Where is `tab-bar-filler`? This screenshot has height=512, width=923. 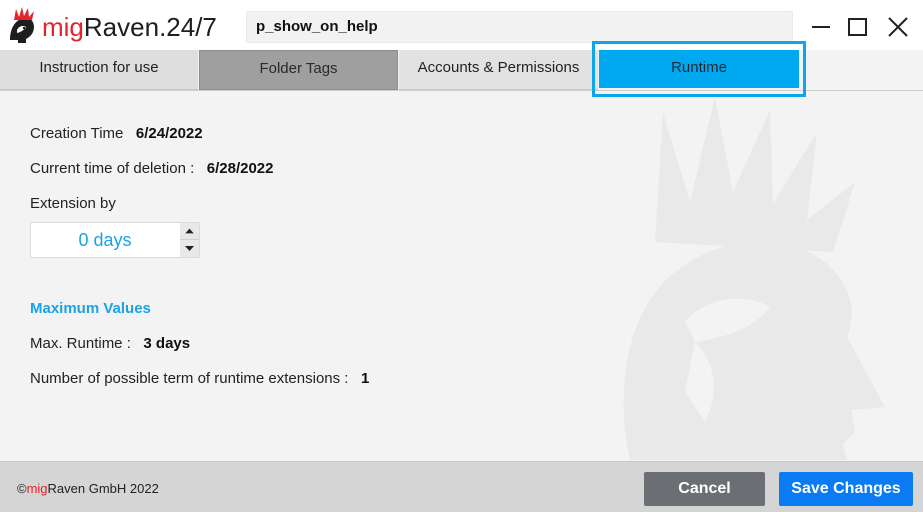
tab-bar-filler is located at coordinates (864, 120).